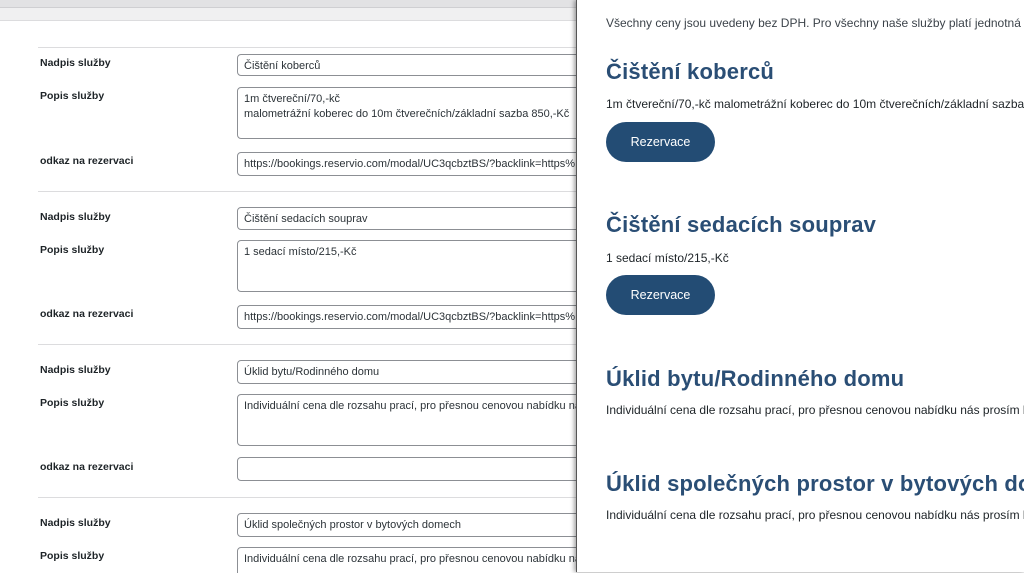 This screenshot has width=1024, height=573. I want to click on service-desc-field: 1 sedací místo/215,-Kč, so click(406, 266).